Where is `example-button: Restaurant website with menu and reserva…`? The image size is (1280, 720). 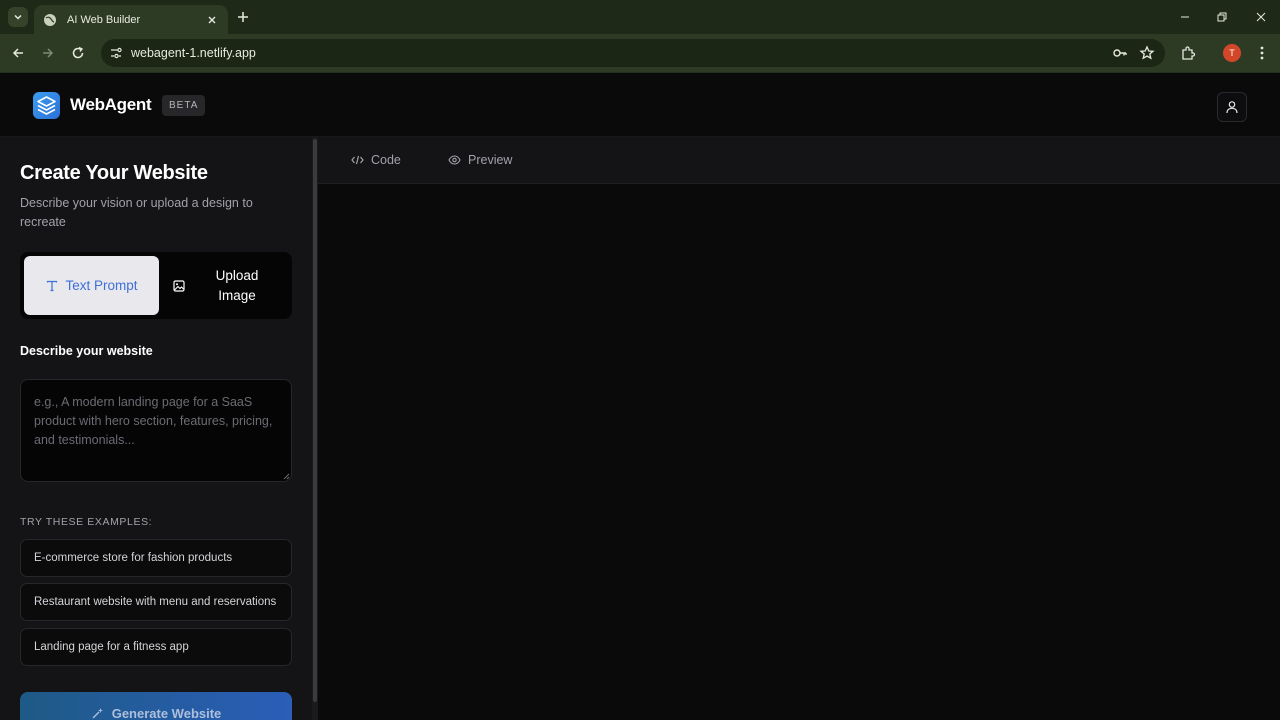 example-button: Restaurant website with menu and reserva… is located at coordinates (156, 602).